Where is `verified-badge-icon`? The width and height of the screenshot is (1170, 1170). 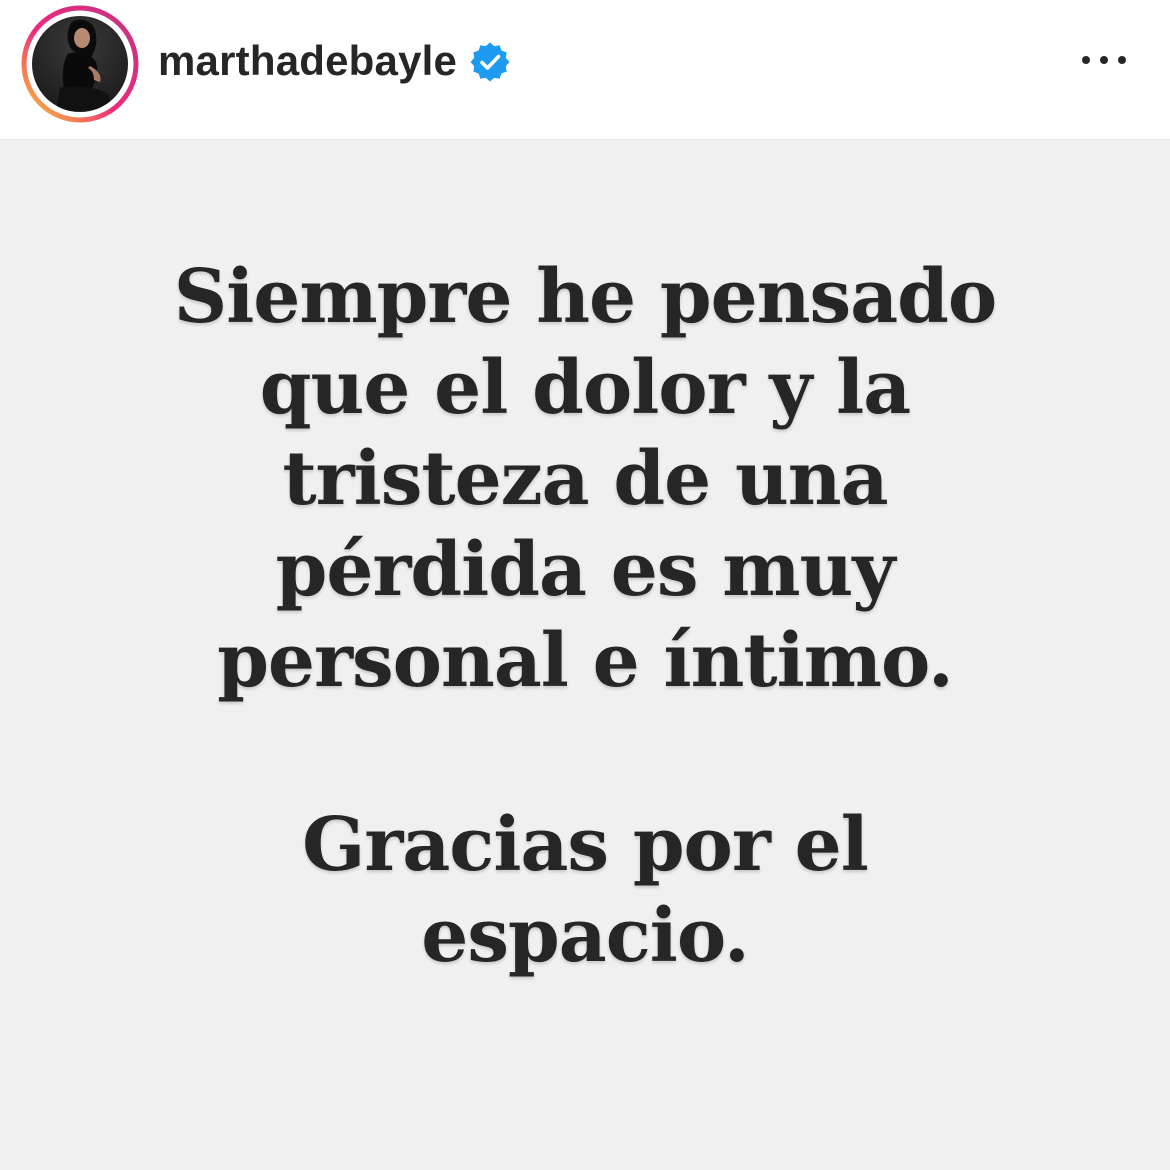
verified-badge-icon is located at coordinates (490, 62).